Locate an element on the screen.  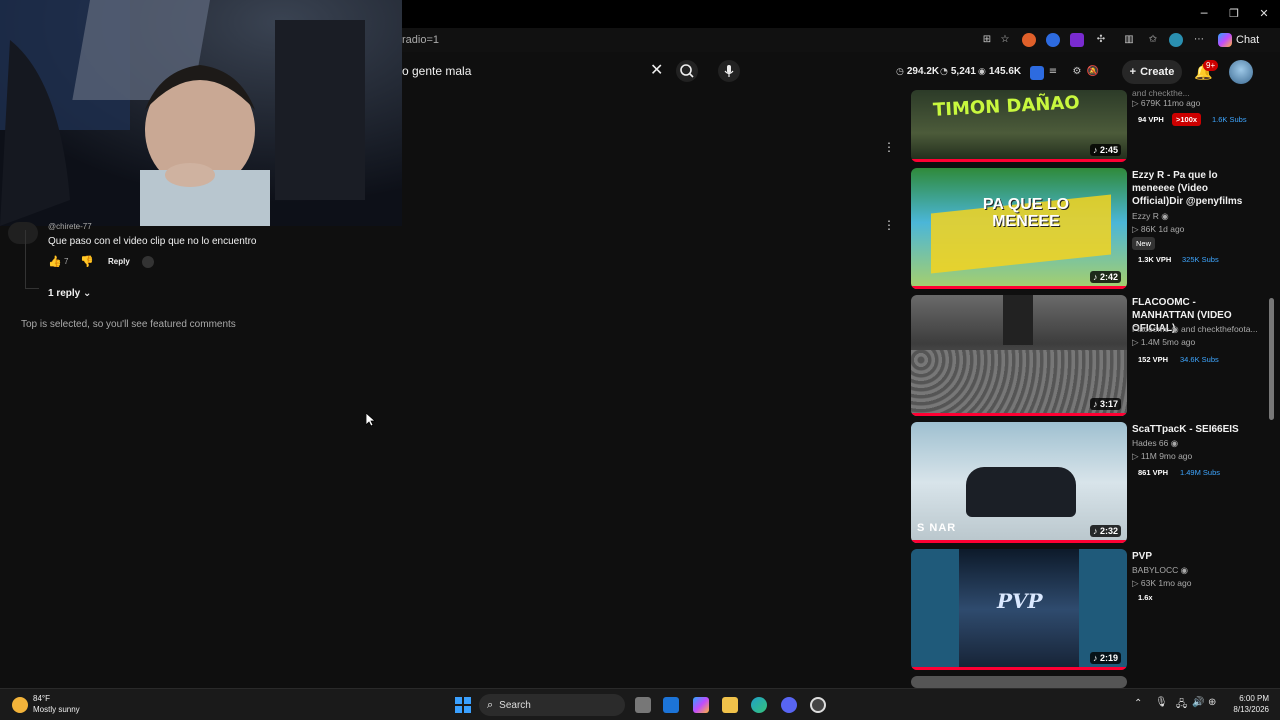
close-window-icon: ✕ is located at coordinates (1264, 14).